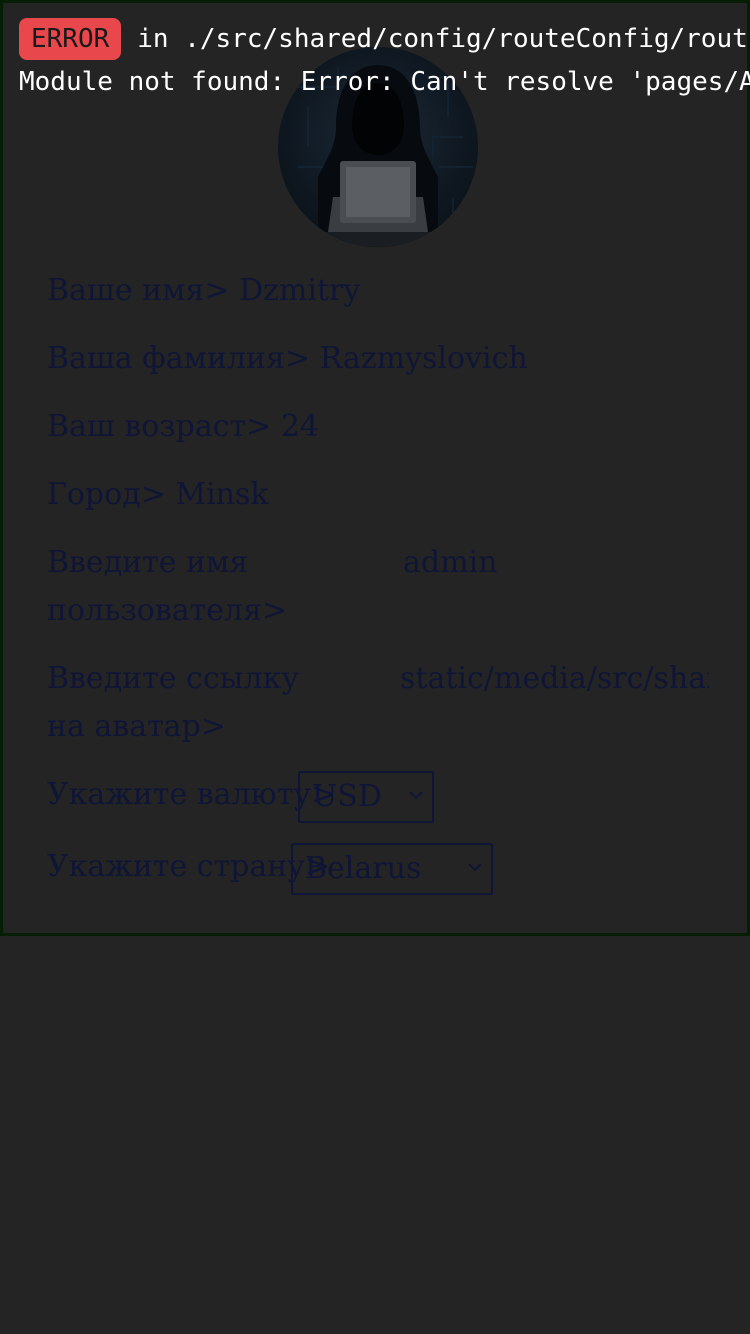  What do you see at coordinates (347, 796) in the screenshot?
I see `currency-selected: USD` at bounding box center [347, 796].